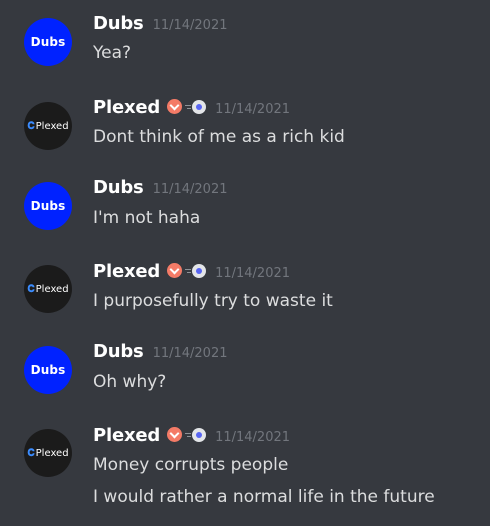 This screenshot has height=526, width=490. I want to click on message-text: I purposefully try to waste it, so click(213, 301).